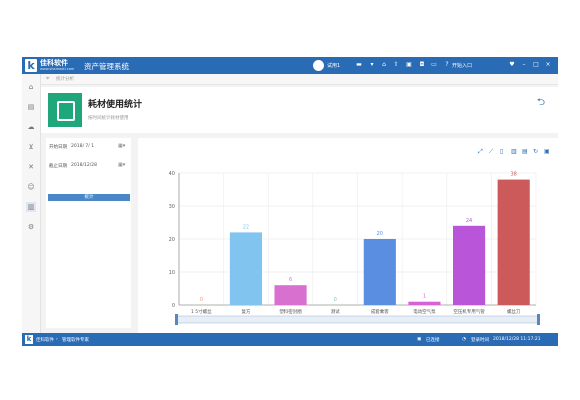 This screenshot has height=400, width=580. Describe the element at coordinates (65, 110) in the screenshot. I see `edit-icon` at that location.